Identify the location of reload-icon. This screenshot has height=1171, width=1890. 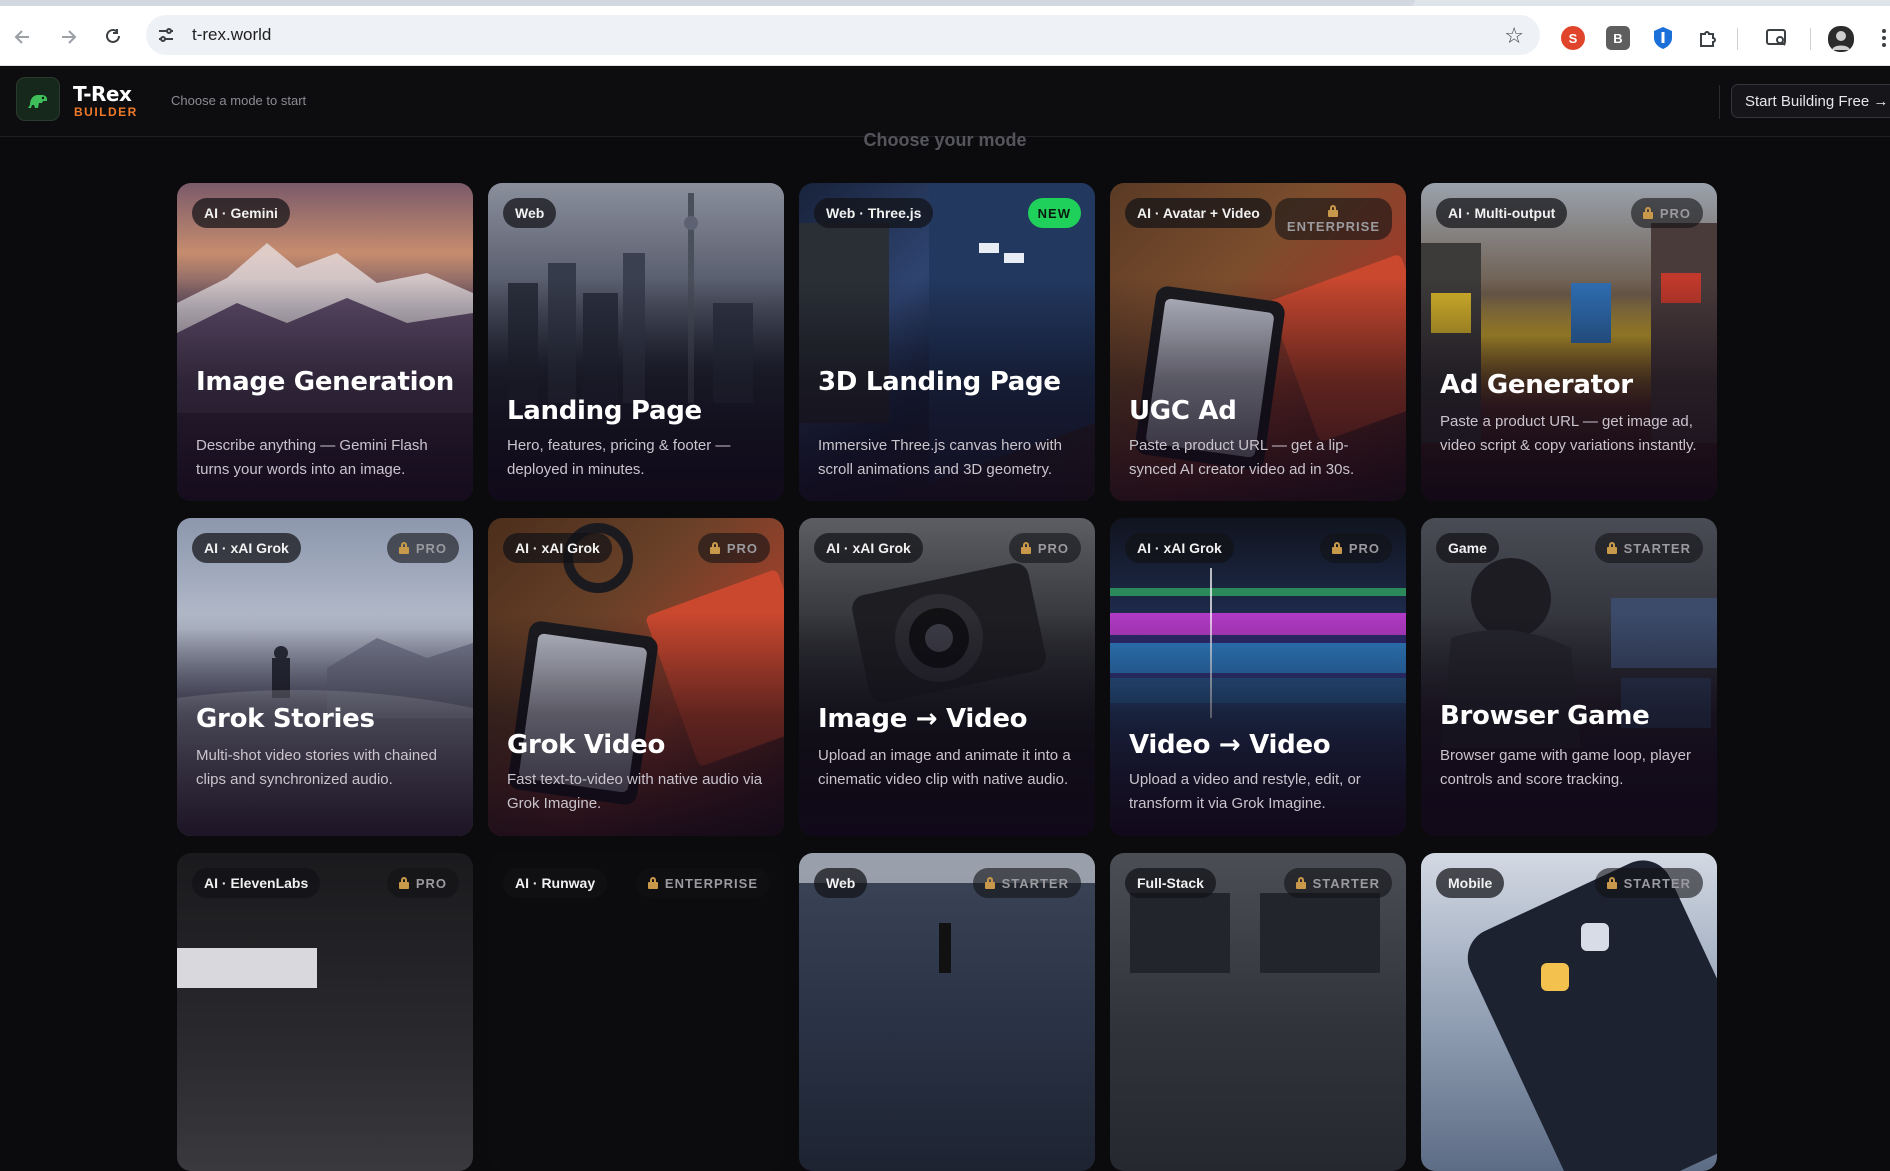
(113, 37).